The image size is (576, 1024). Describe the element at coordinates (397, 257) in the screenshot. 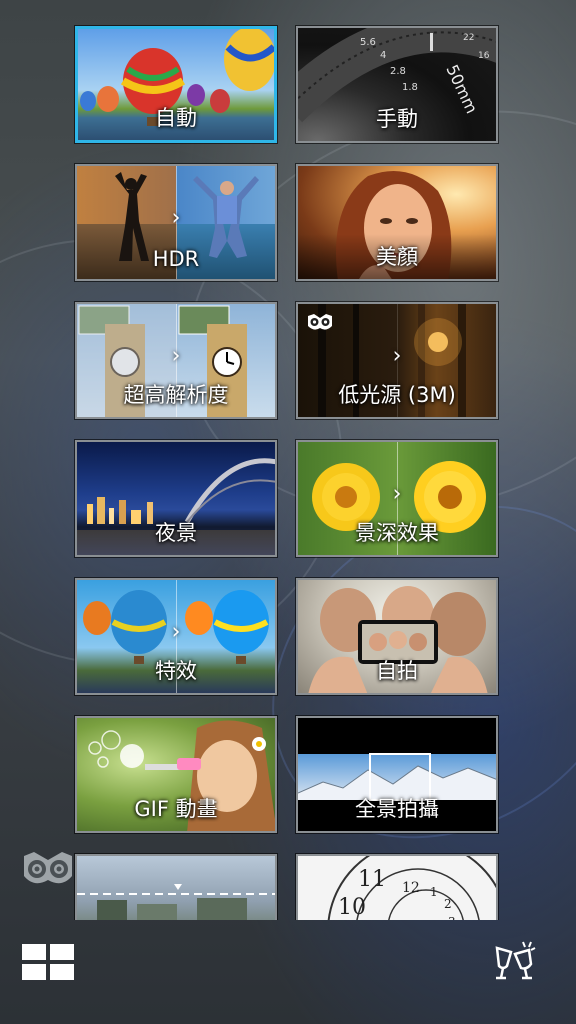

I see `mode-label: 美顏` at that location.